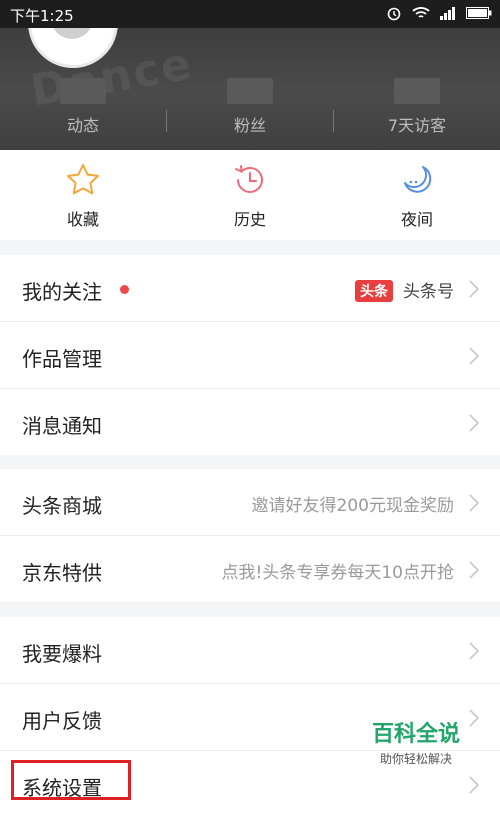 This screenshot has width=500, height=817. Describe the element at coordinates (42, 16) in the screenshot. I see `status-time: 下午1:25` at that location.